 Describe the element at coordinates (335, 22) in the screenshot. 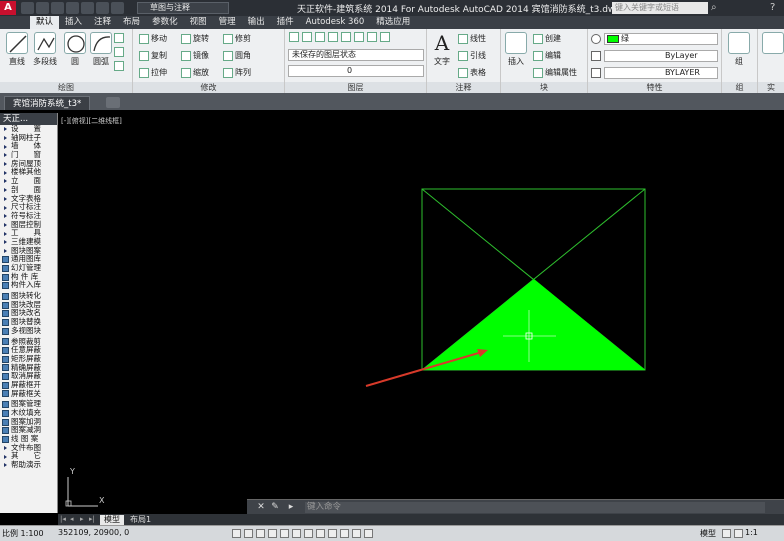

I see `tab-autodesk360: Autodesk 360` at that location.